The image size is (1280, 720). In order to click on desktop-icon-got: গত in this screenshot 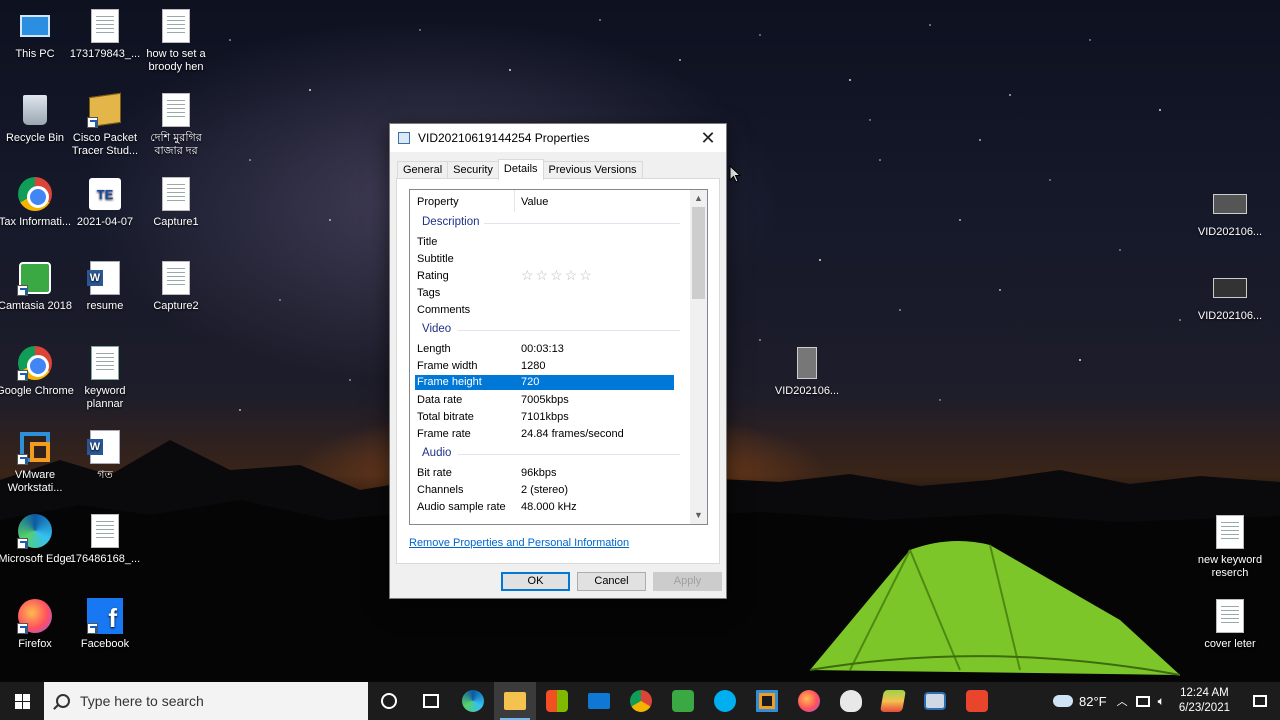, I will do `click(105, 455)`.